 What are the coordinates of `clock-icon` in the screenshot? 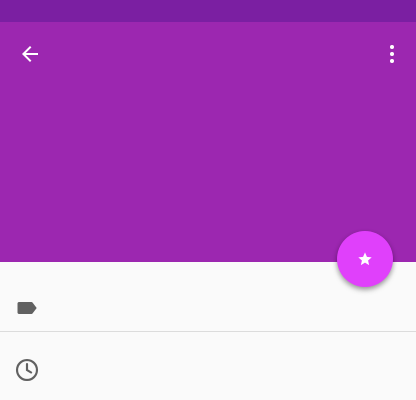 It's located at (27, 370).